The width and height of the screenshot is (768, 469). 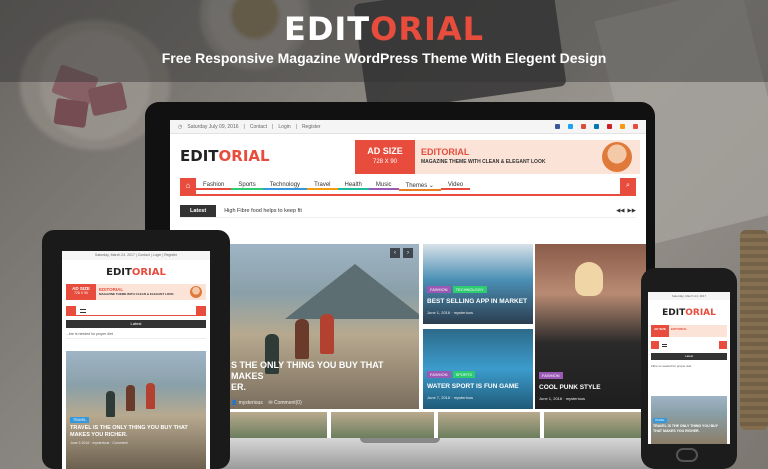 I want to click on home-icon: ⌂, so click(x=188, y=186).